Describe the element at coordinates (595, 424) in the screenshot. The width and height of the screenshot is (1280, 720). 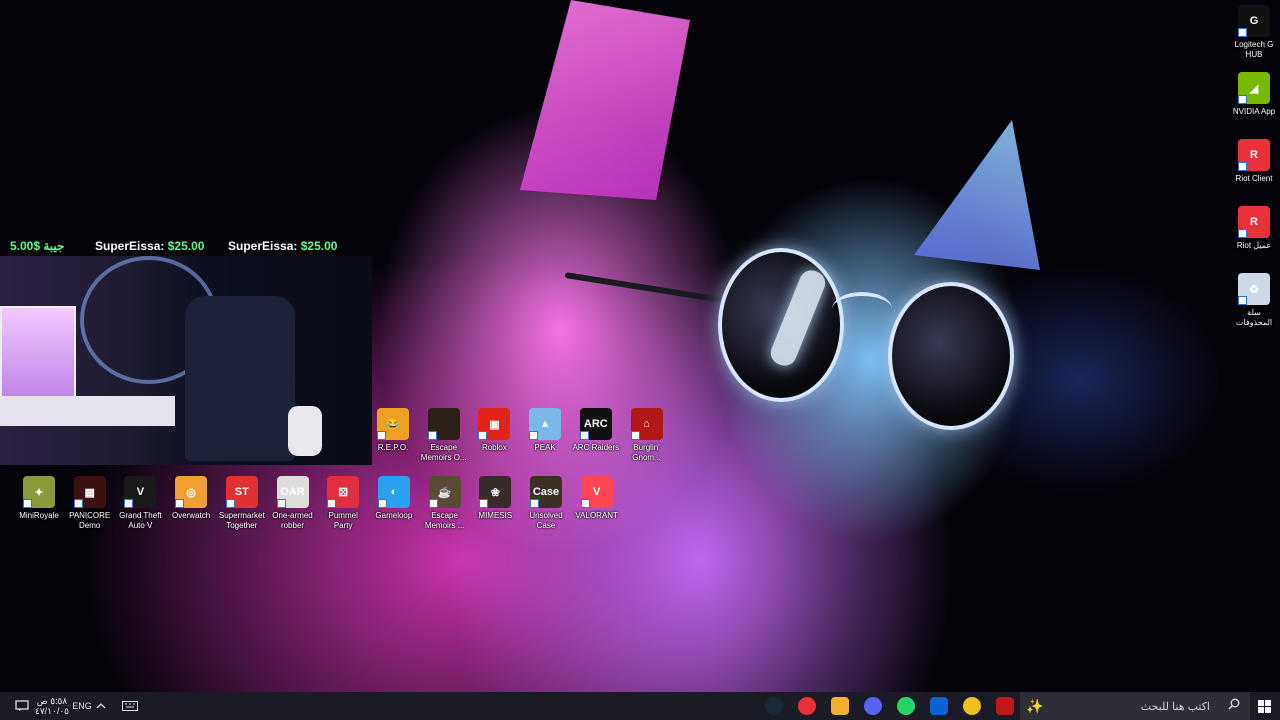
I see `arc-raiders-icon: ARC` at that location.